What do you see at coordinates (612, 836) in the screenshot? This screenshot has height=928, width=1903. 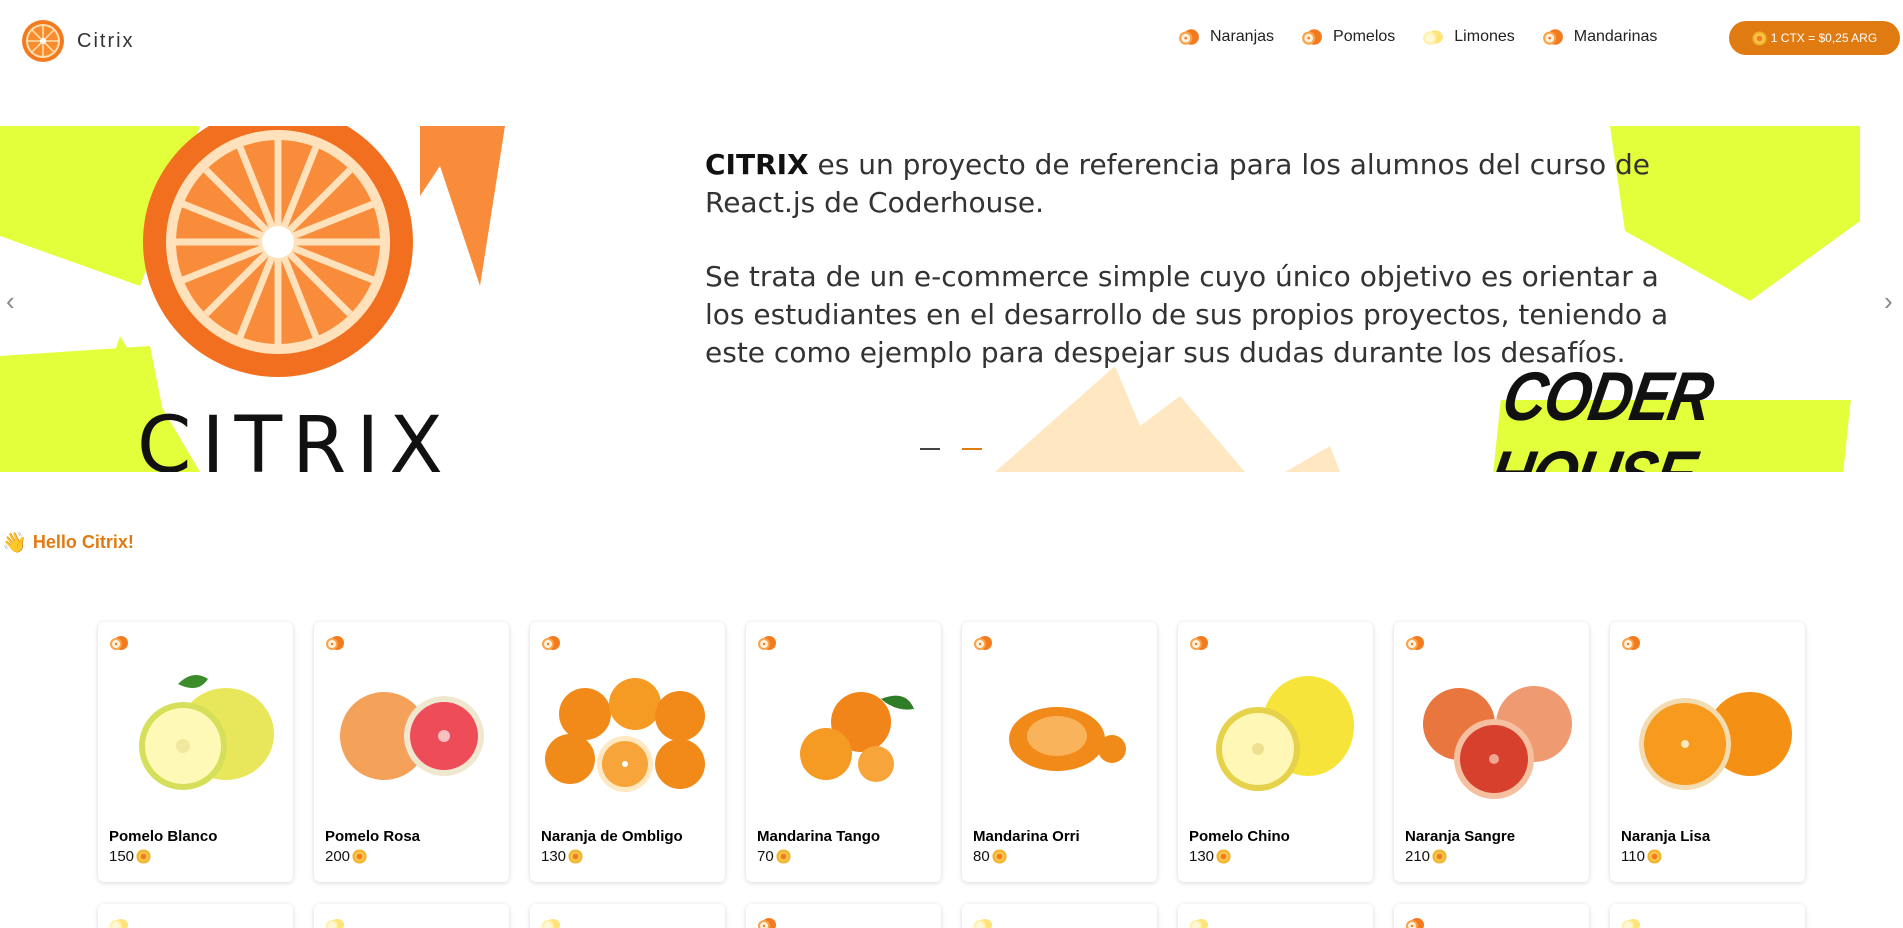 I see `product-name: Naranja de Ombligo` at bounding box center [612, 836].